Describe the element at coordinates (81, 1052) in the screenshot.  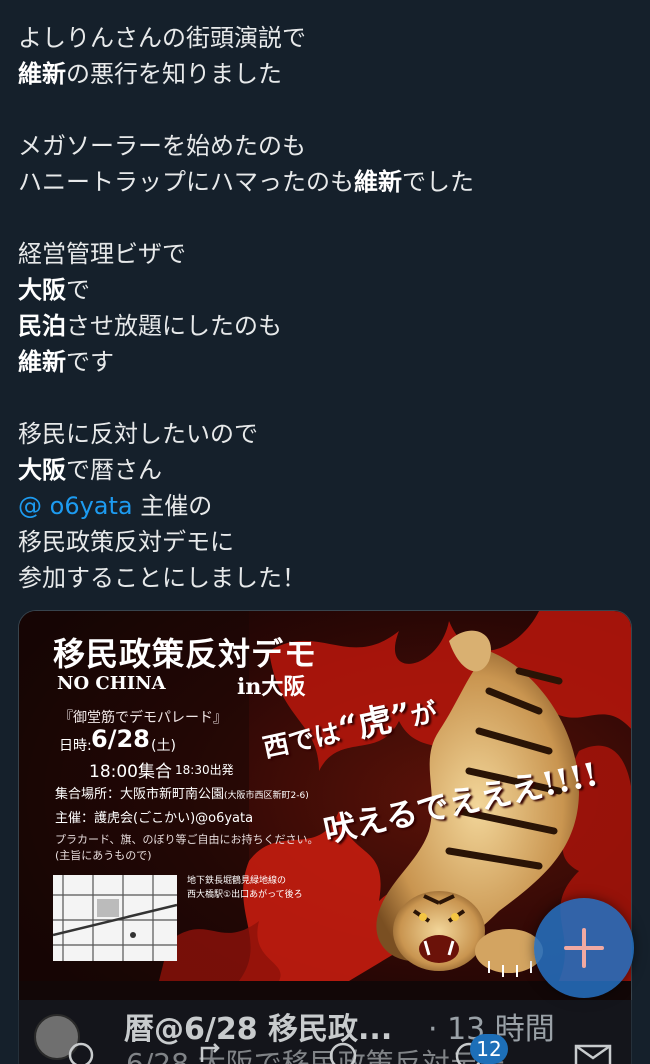
I see `comment-icon` at that location.